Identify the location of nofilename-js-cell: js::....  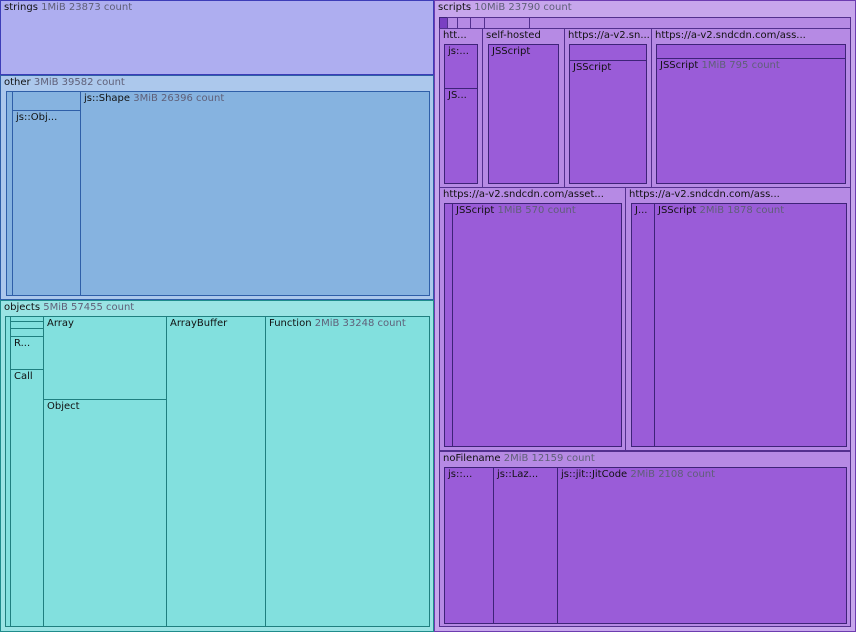
(469, 545).